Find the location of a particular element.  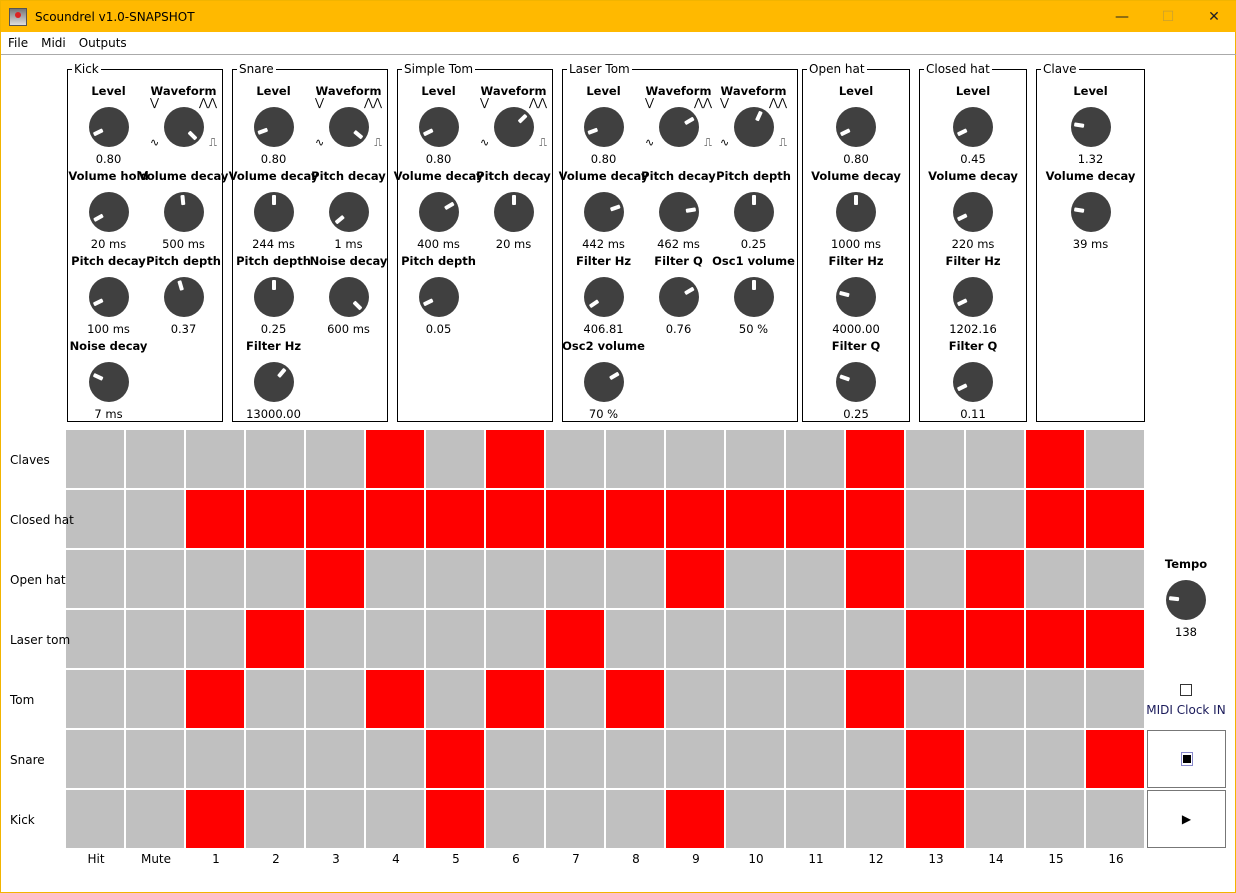

stop-button is located at coordinates (1186, 759).